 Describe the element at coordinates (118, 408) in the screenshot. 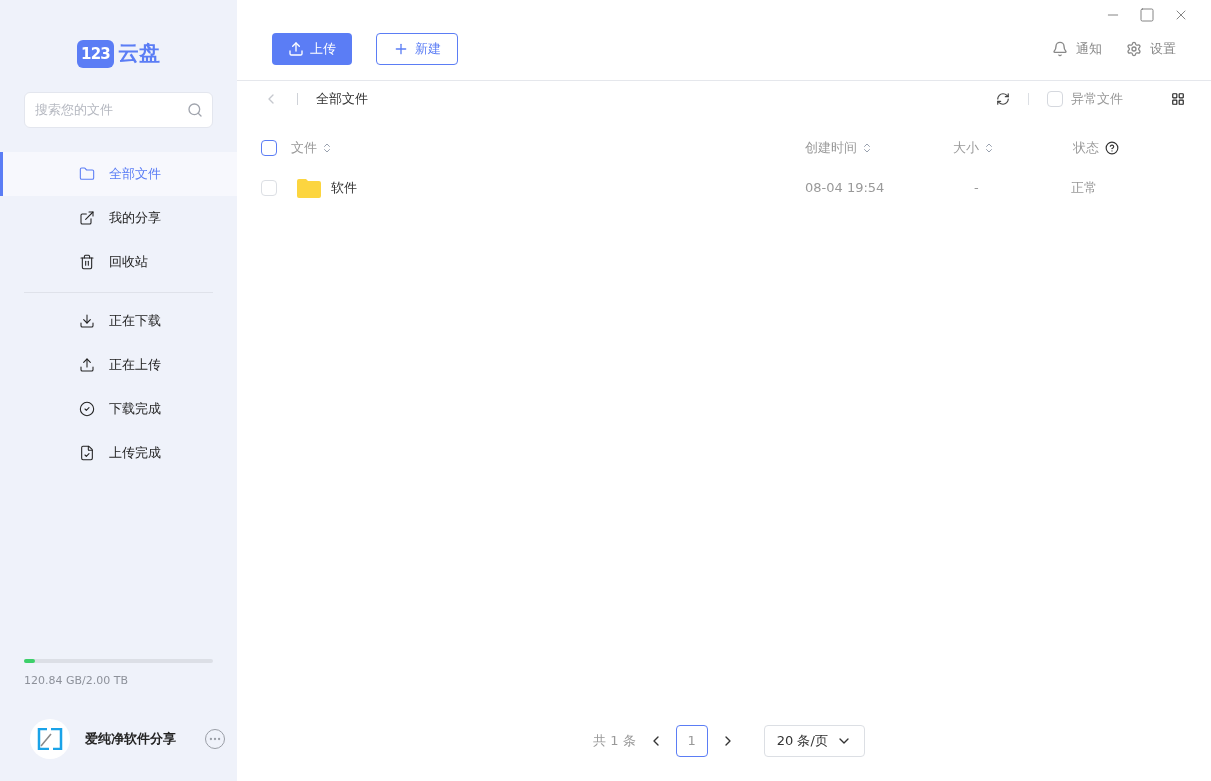

I see `nav-item: 下载完成` at that location.